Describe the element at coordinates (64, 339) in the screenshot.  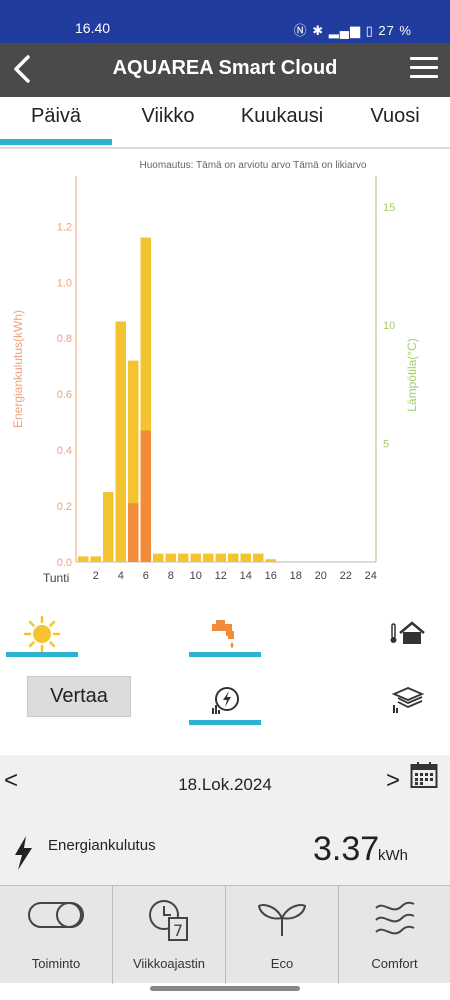
I see `y-tick-label: 0.8` at that location.